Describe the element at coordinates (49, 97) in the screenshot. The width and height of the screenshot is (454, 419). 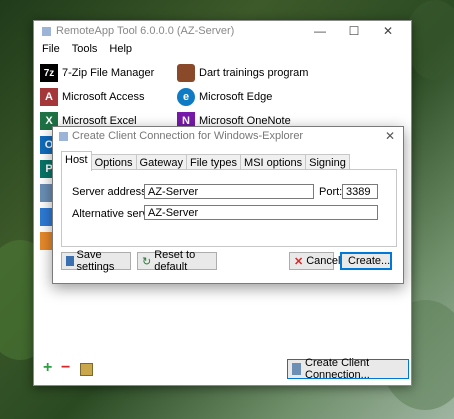
I see `access-icon: A` at that location.